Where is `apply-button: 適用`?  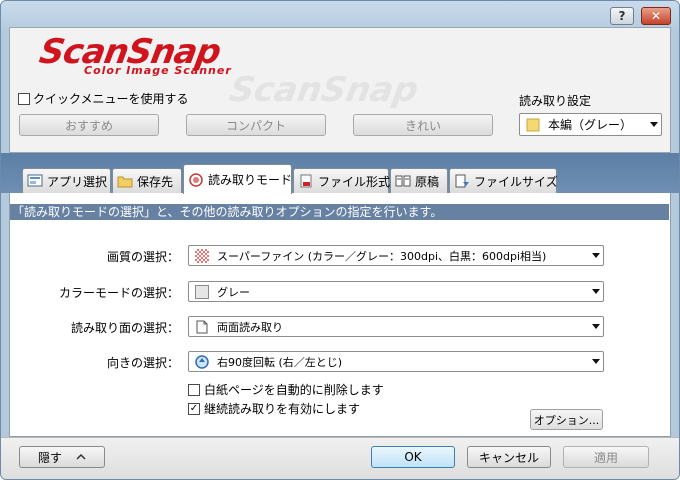
apply-button: 適用 is located at coordinates (606, 457).